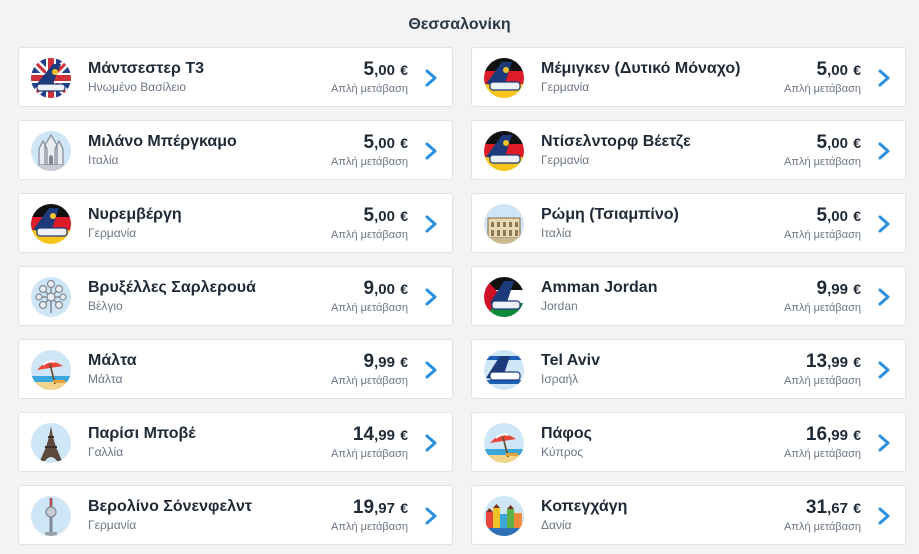 This screenshot has height=554, width=919. What do you see at coordinates (235, 369) in the screenshot?
I see `destination-card: Μάλτα Μάλτα 9,99 € Απλή μετάβαση` at bounding box center [235, 369].